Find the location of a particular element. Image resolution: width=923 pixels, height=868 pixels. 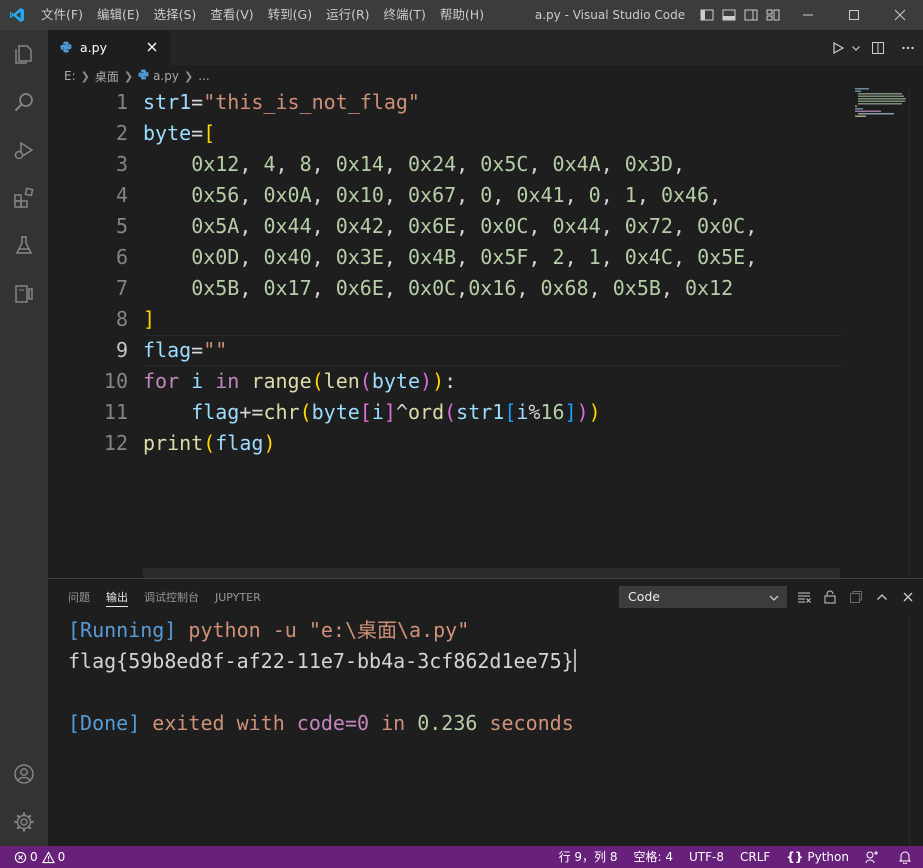

close-panel-icon is located at coordinates (908, 597).